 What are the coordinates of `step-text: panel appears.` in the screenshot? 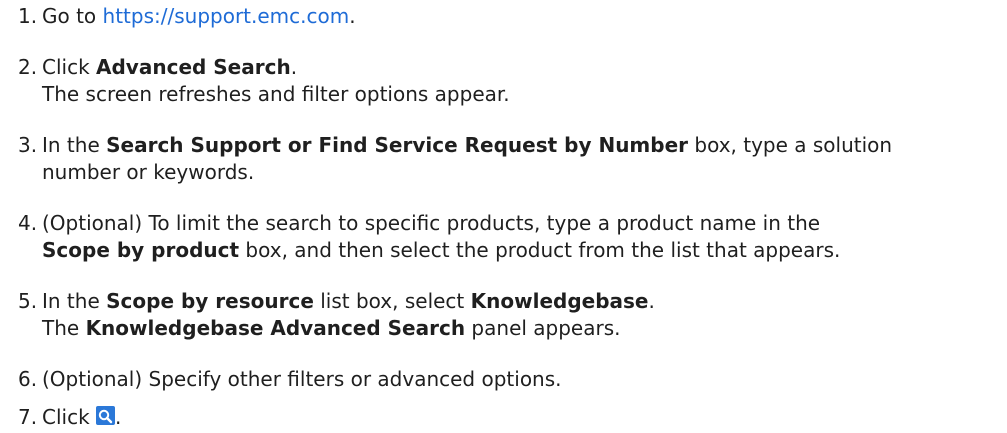 It's located at (543, 328).